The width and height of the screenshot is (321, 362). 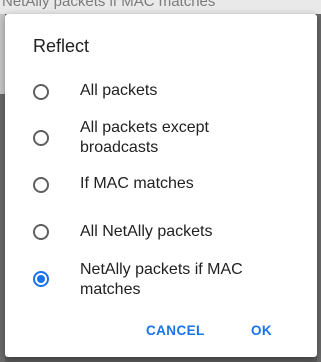 I want to click on background-right-edge, so click(x=319, y=188).